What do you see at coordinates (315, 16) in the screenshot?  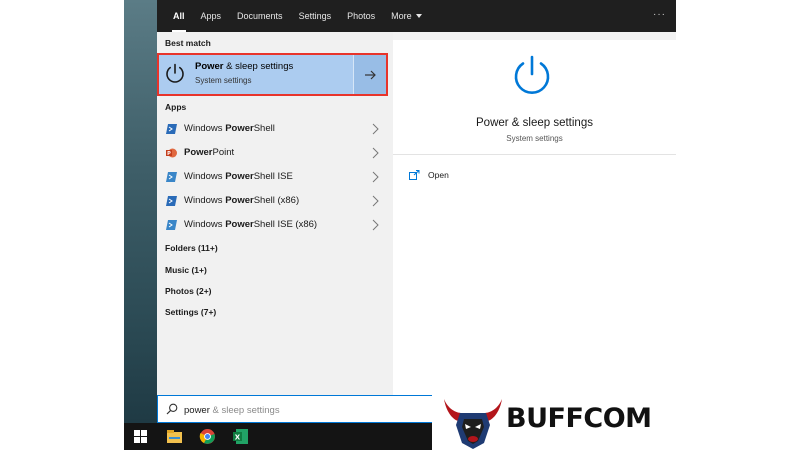 I see `tab-settings: Settings` at bounding box center [315, 16].